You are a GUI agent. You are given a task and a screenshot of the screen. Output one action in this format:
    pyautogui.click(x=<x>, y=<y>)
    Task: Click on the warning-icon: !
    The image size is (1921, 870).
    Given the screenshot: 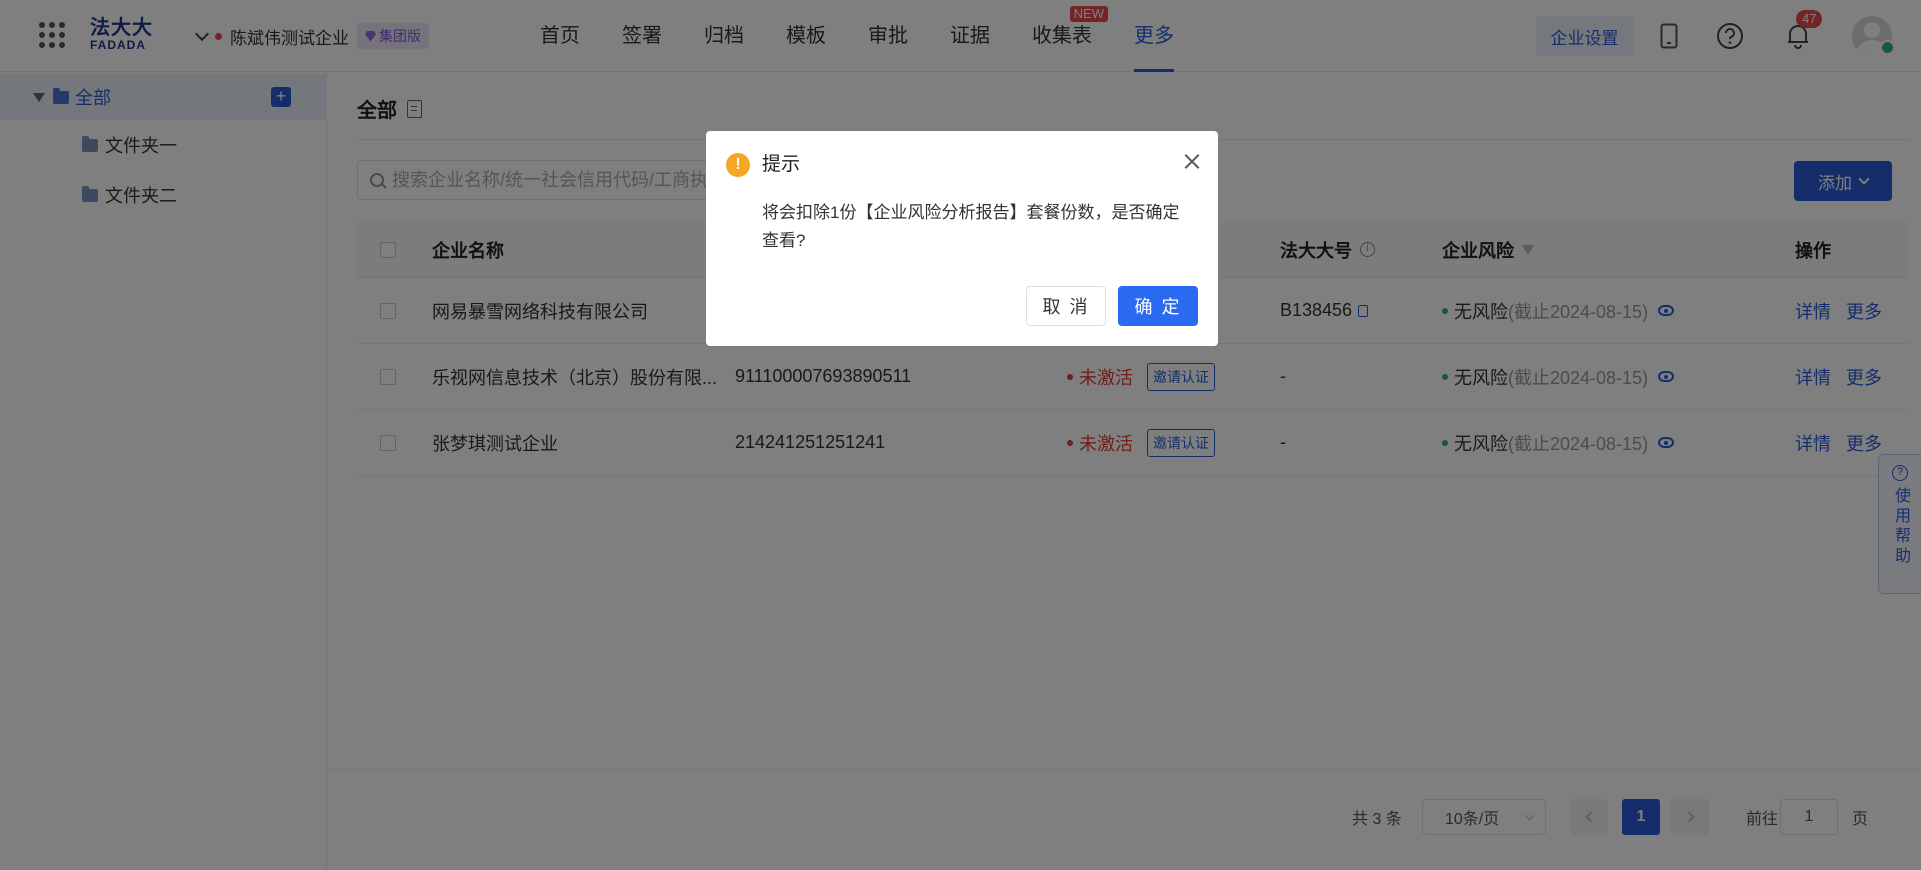 What is the action you would take?
    pyautogui.click(x=738, y=165)
    